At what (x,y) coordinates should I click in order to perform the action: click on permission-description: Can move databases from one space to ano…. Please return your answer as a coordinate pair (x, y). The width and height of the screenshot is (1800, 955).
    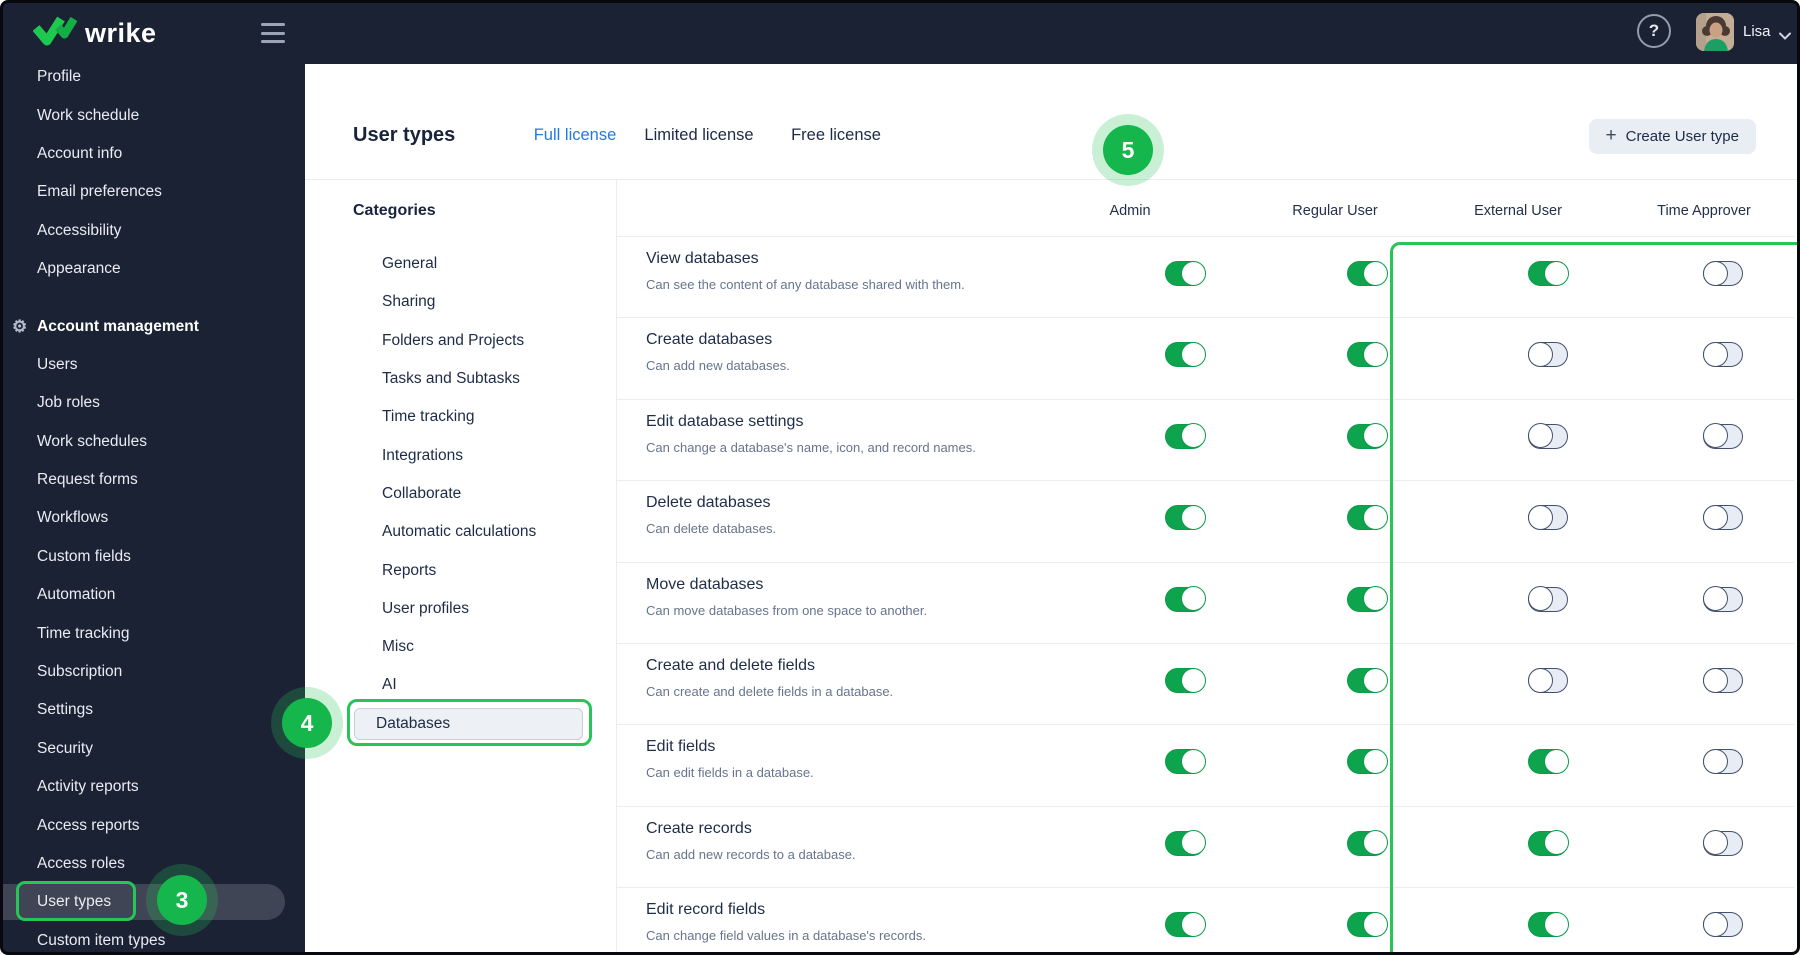
    Looking at the image, I should click on (787, 610).